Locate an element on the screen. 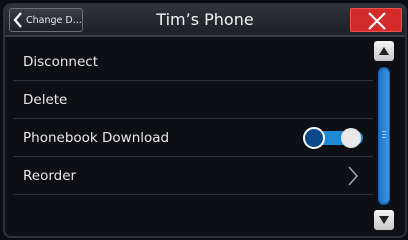 This screenshot has width=408, height=240. list-item-reorder: Reorder is located at coordinates (193, 176).